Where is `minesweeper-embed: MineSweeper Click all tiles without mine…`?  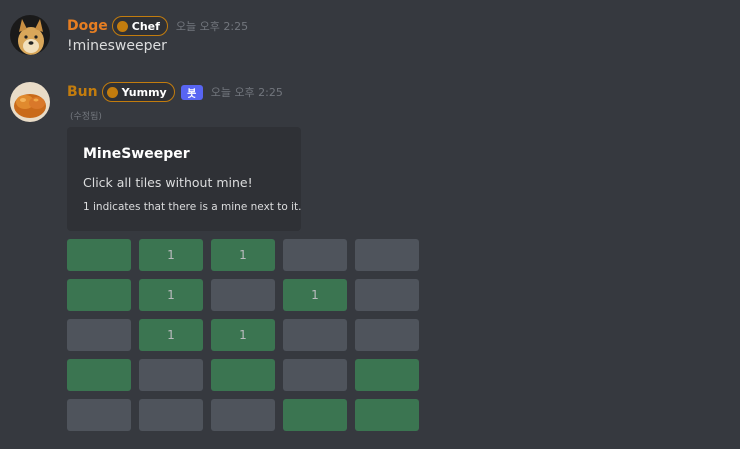 minesweeper-embed: MineSweeper Click all tiles without mine… is located at coordinates (184, 179).